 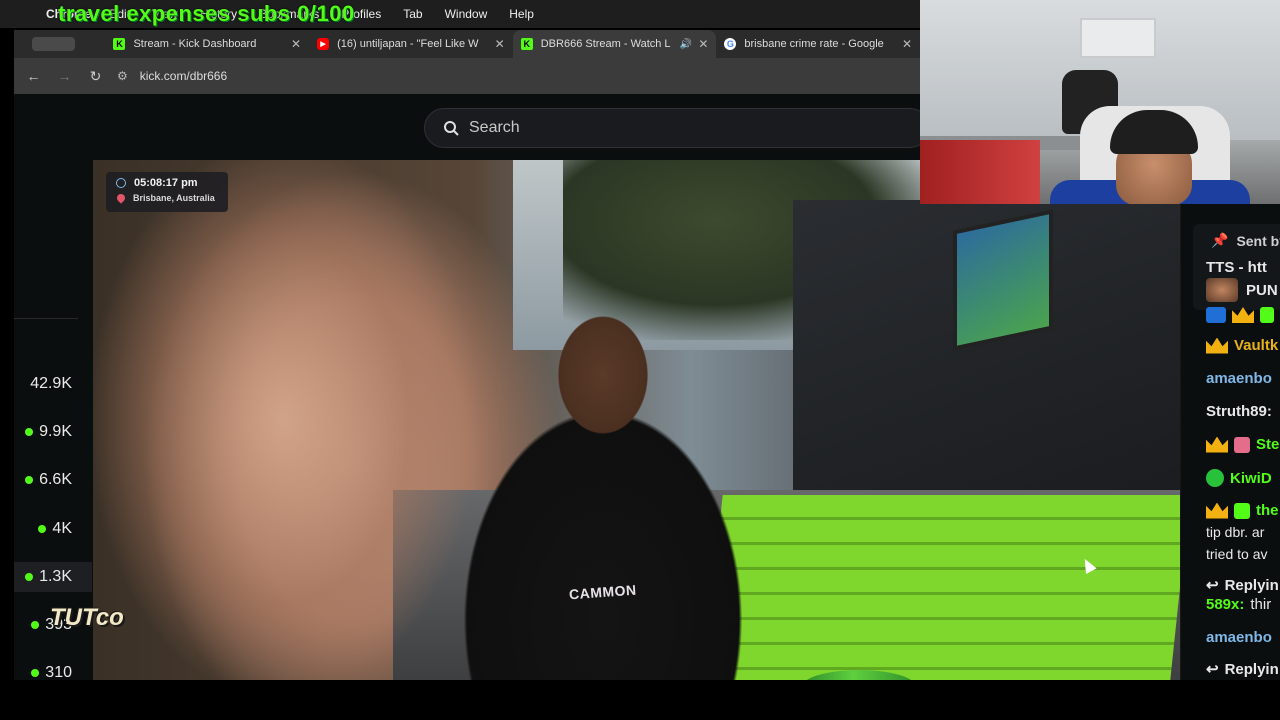 I want to click on chat-badges-row, so click(x=1243, y=315).